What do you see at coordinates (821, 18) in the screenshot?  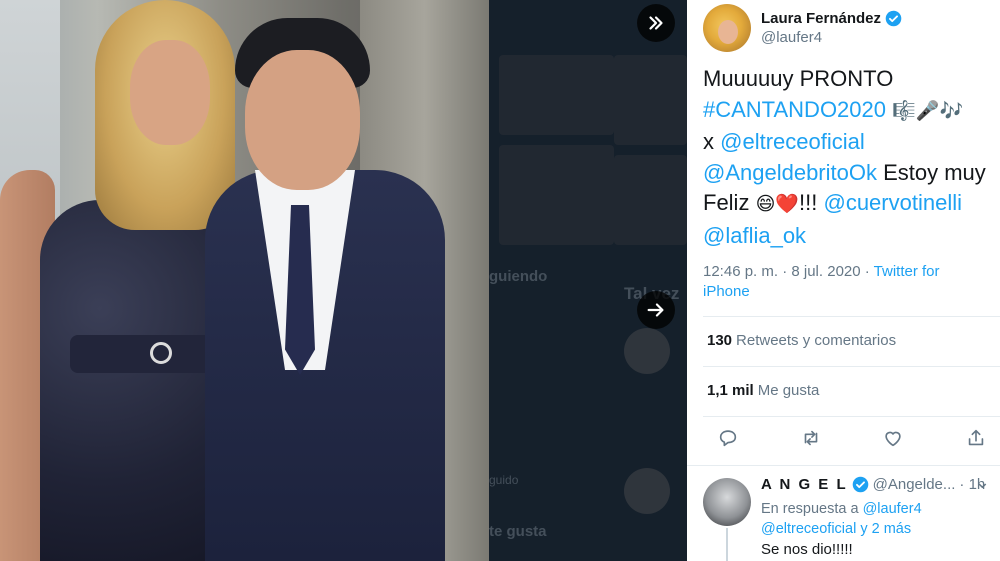 I see `author-name: Laura Fernández` at bounding box center [821, 18].